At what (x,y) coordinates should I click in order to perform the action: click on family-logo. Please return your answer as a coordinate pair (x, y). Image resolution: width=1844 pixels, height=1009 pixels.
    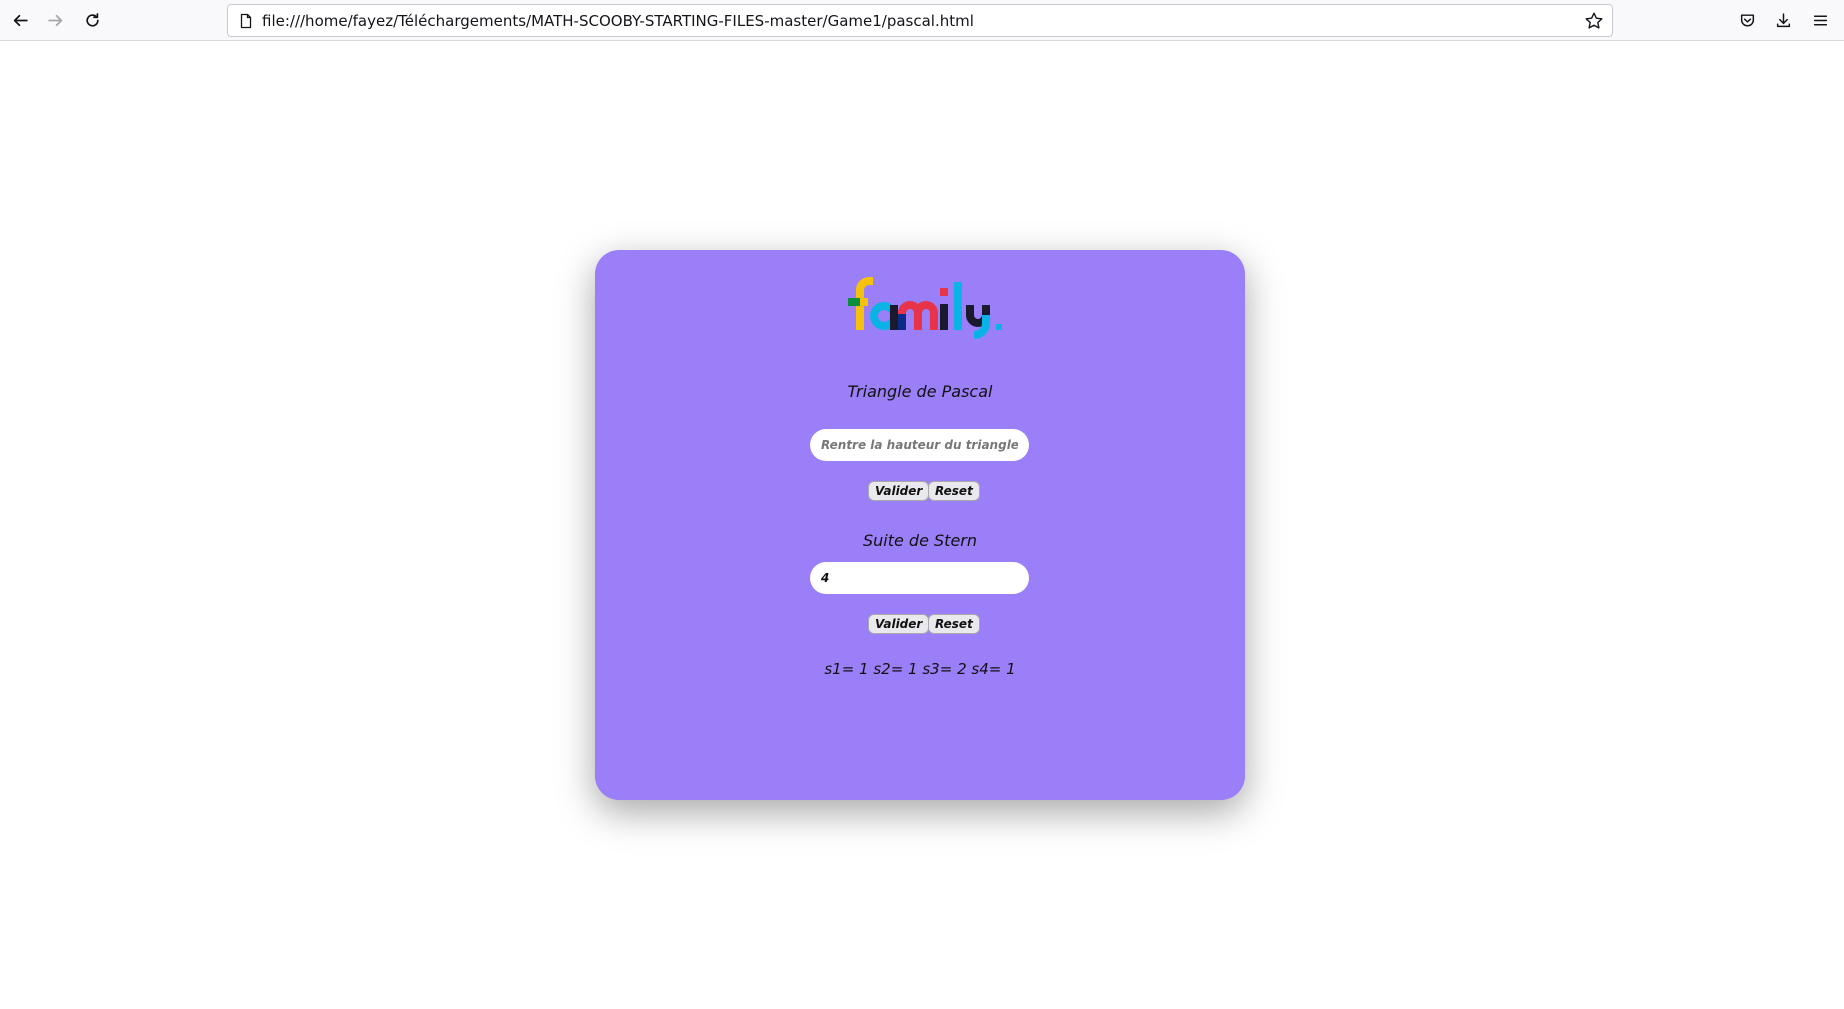
    Looking at the image, I should click on (925, 308).